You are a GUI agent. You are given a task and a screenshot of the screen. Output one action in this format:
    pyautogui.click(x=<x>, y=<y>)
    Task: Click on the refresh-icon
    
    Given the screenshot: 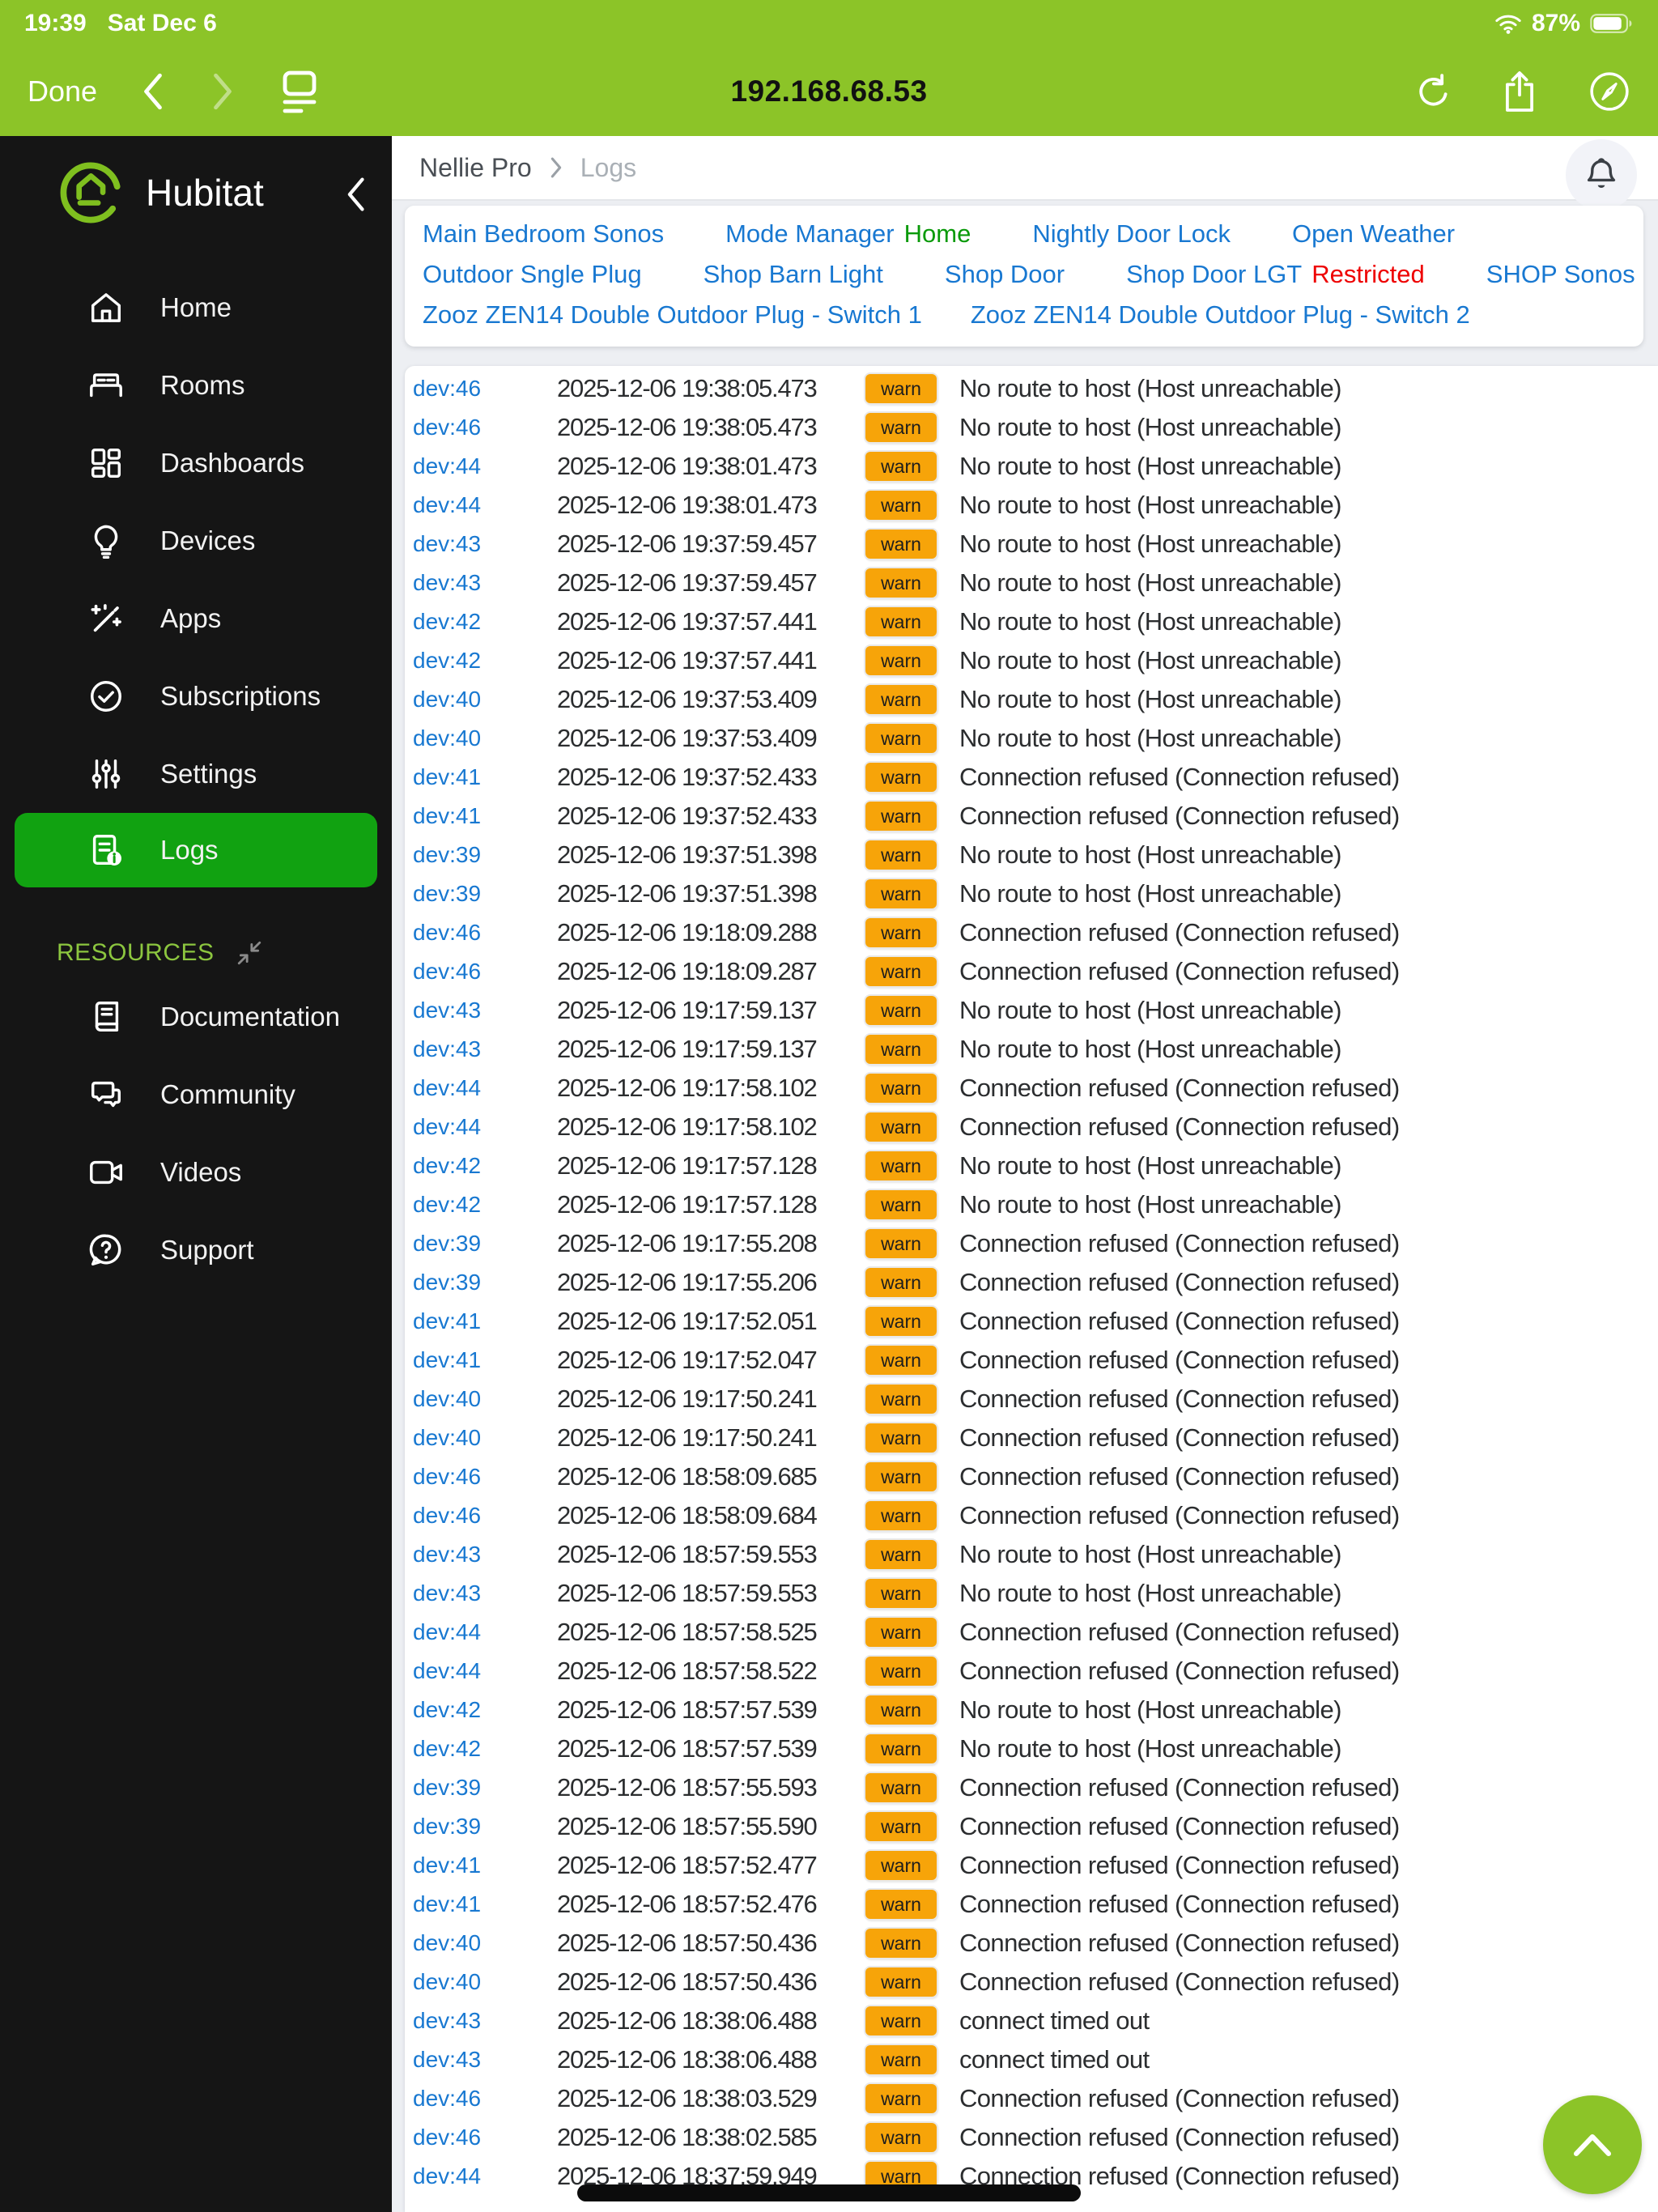 What is the action you would take?
    pyautogui.click(x=1432, y=92)
    